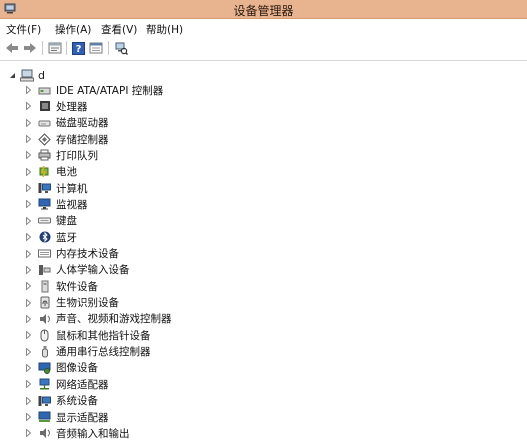 The width and height of the screenshot is (527, 445). What do you see at coordinates (263, 28) in the screenshot?
I see `menu-bar: 文件(F) 操作(A) 查看(V) 帮助(H)` at bounding box center [263, 28].